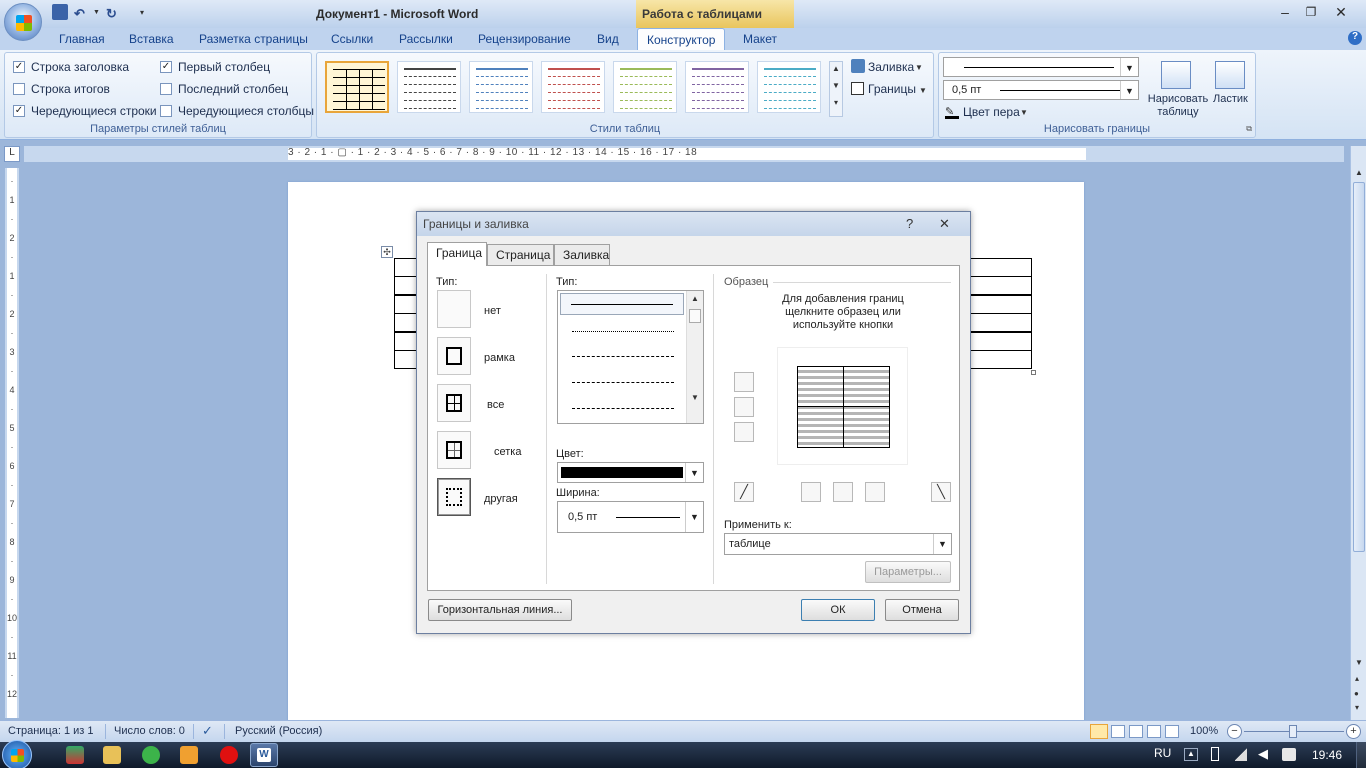 The image size is (1366, 768). I want to click on dialog-launcher-icon: ⧉, so click(1249, 129).